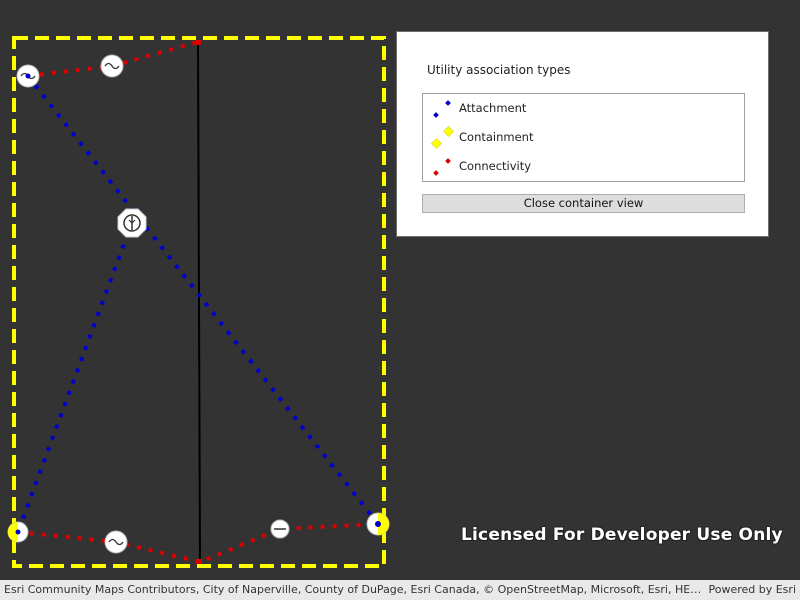 This screenshot has width=800, height=600. I want to click on close-container-view-button: Close container view, so click(583, 203).